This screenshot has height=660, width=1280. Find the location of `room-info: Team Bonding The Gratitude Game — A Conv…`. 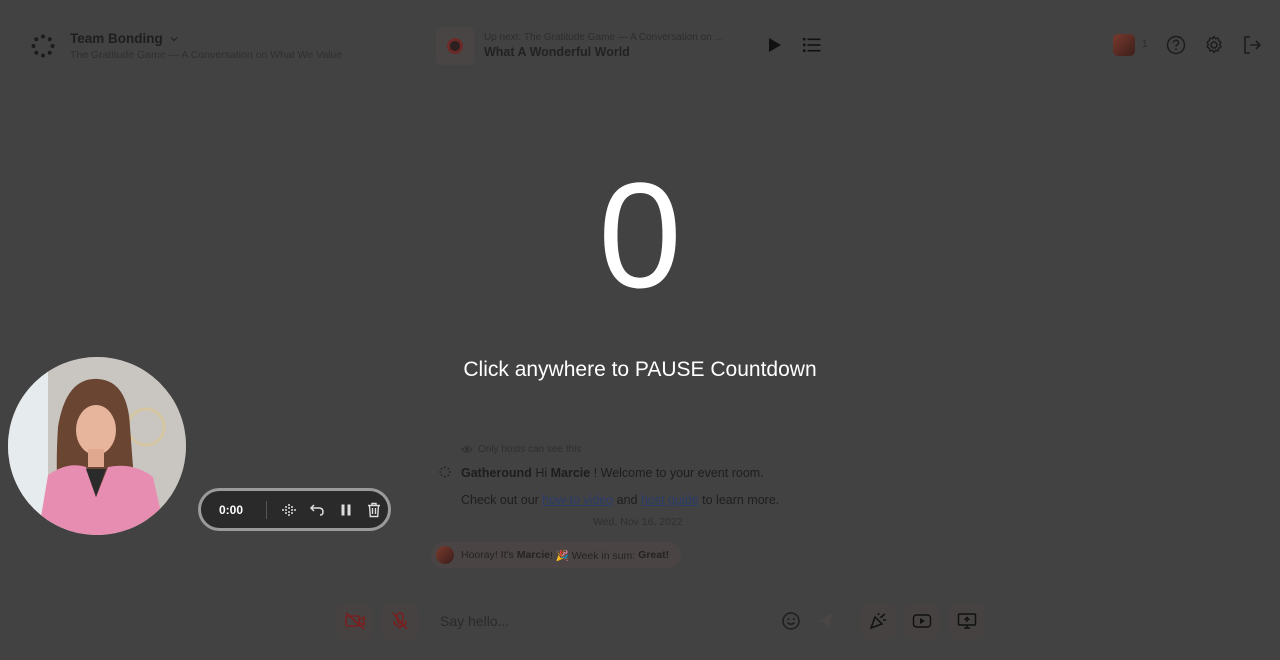

room-info: Team Bonding The Gratitude Game — A Conv… is located at coordinates (206, 46).